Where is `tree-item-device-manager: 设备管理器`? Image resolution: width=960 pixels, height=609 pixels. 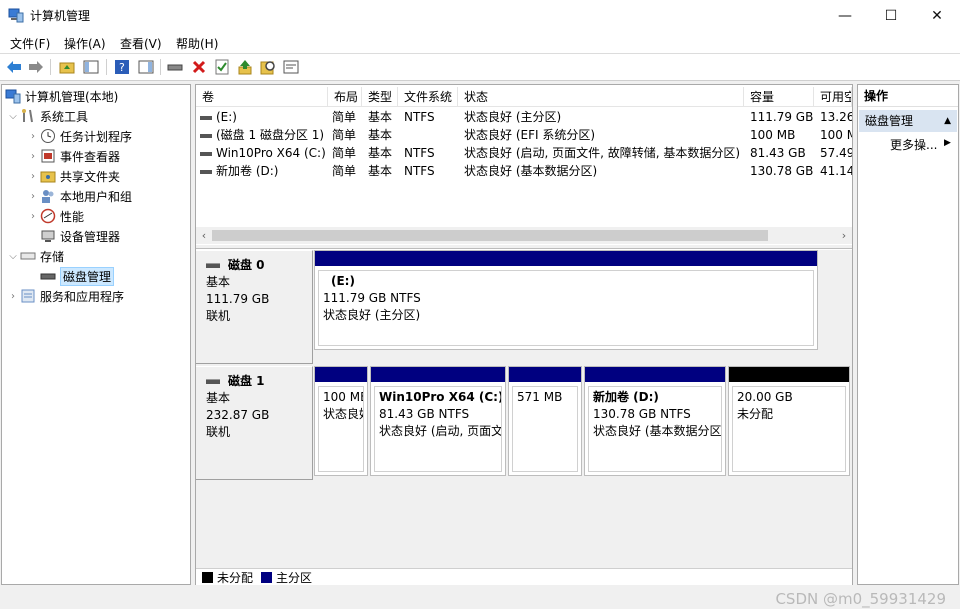 tree-item-device-manager: 设备管理器 is located at coordinates (80, 236).